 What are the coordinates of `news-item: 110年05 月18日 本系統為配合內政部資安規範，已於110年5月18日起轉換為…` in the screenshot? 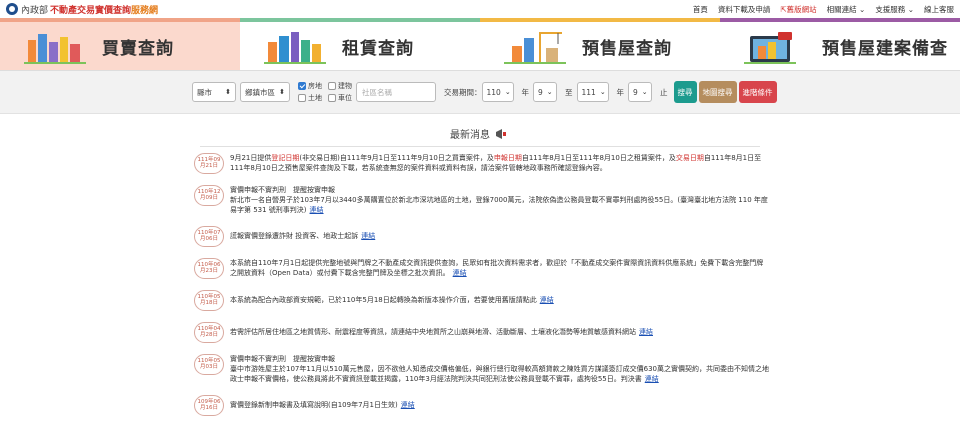 It's located at (482, 300).